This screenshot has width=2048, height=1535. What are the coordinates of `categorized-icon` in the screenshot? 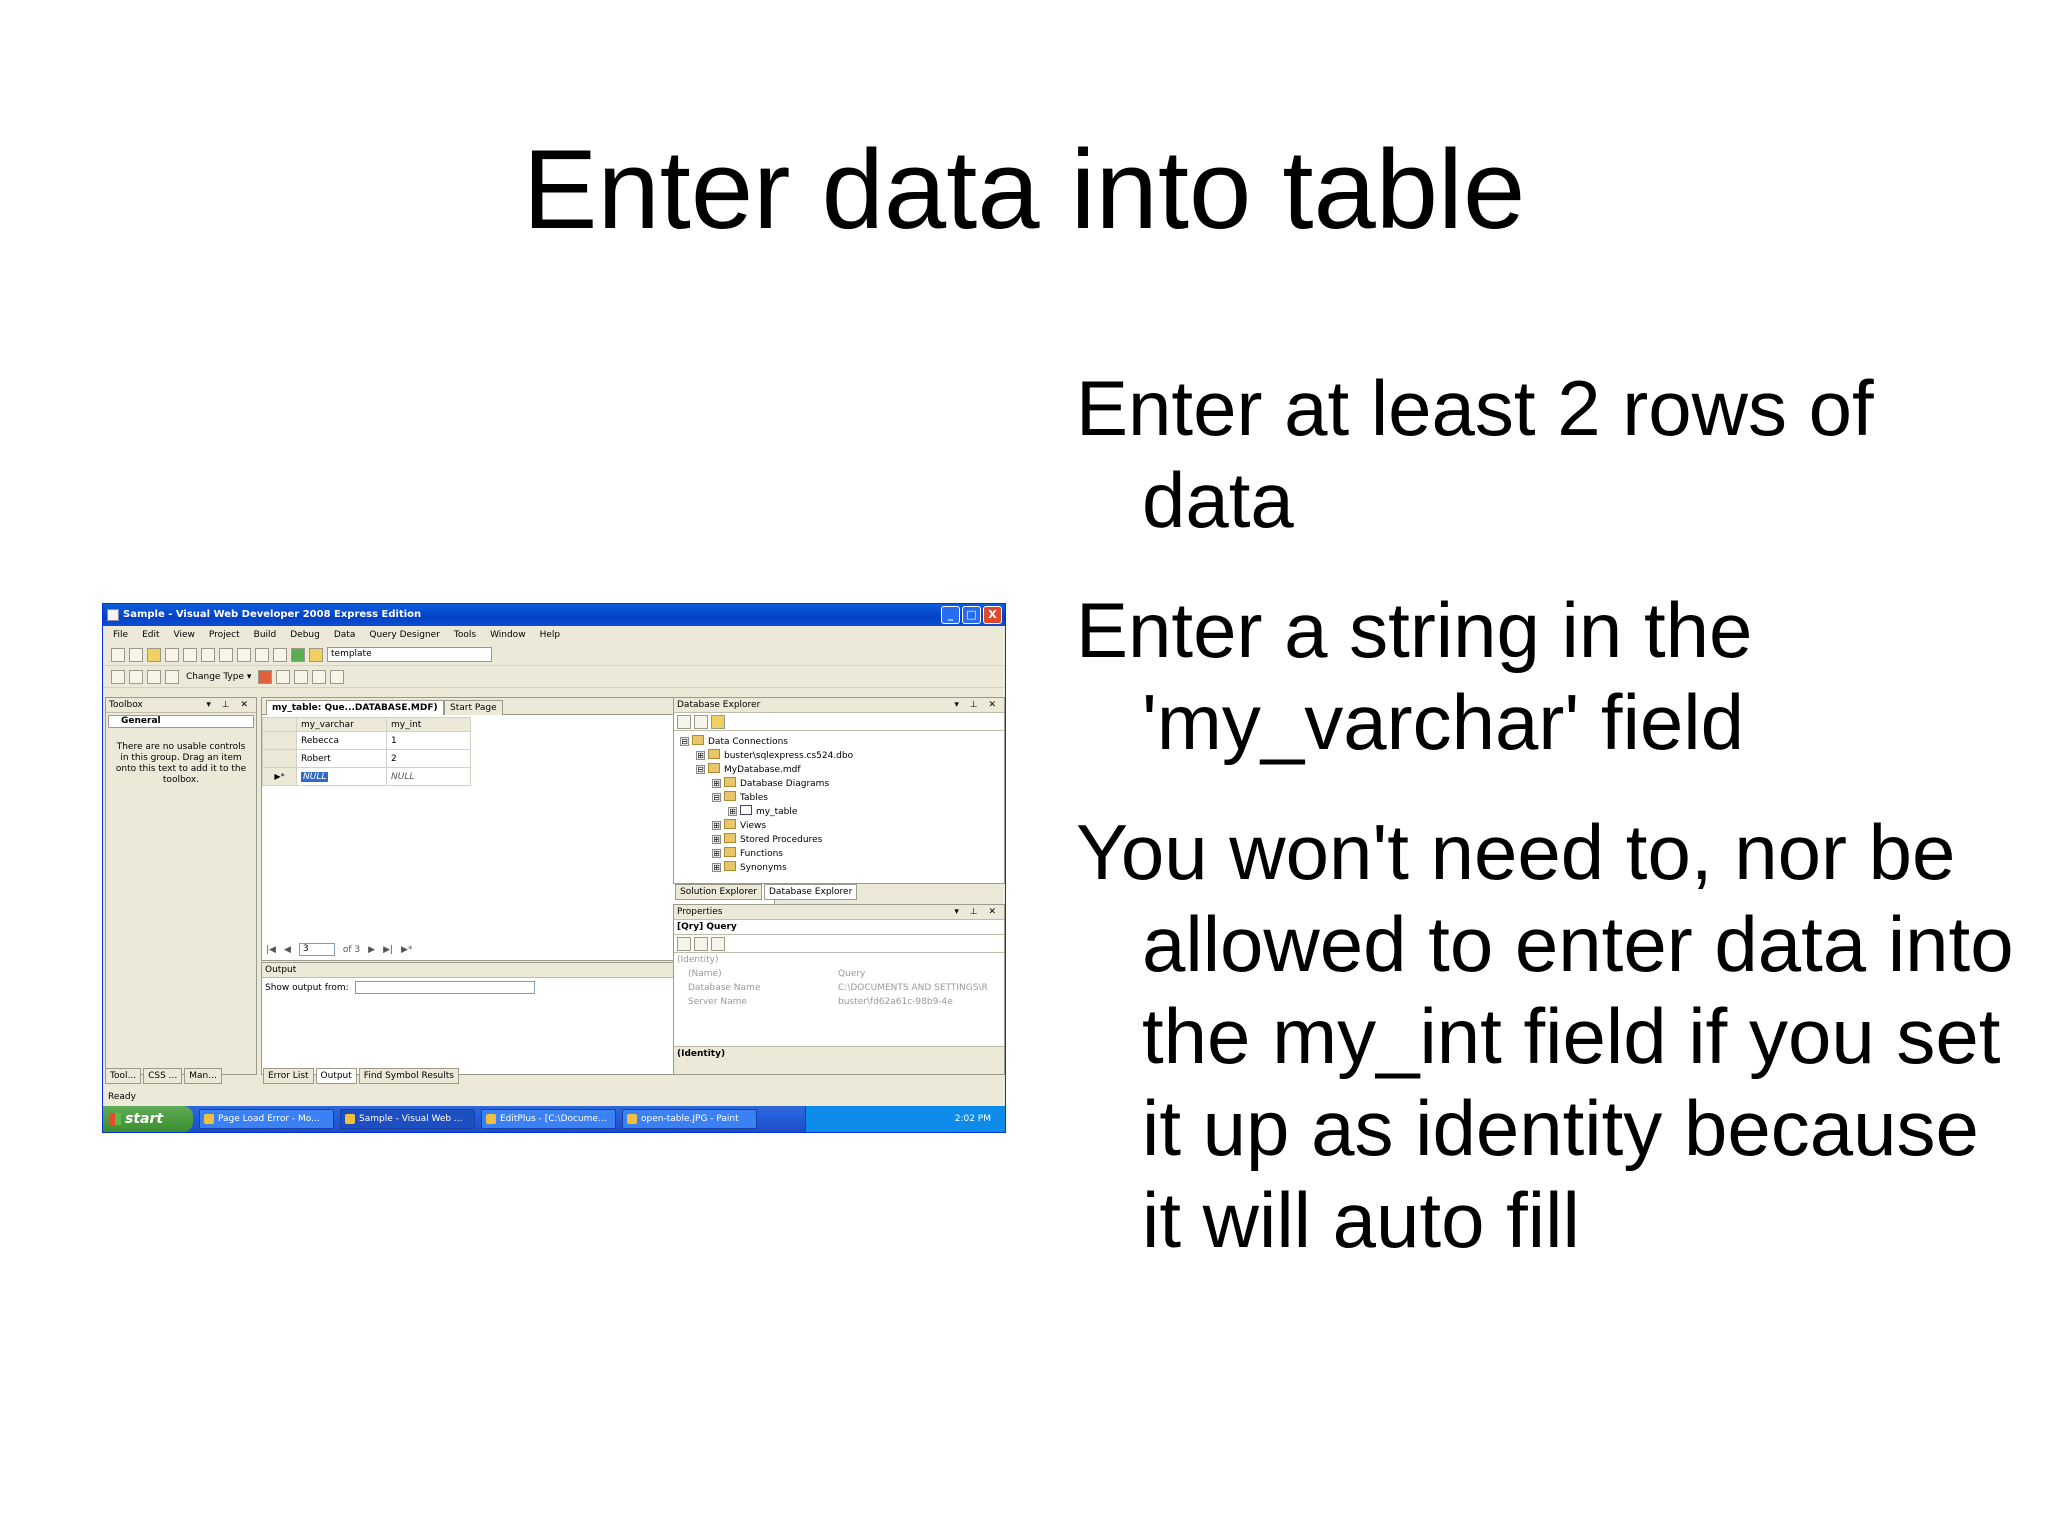 It's located at (684, 943).